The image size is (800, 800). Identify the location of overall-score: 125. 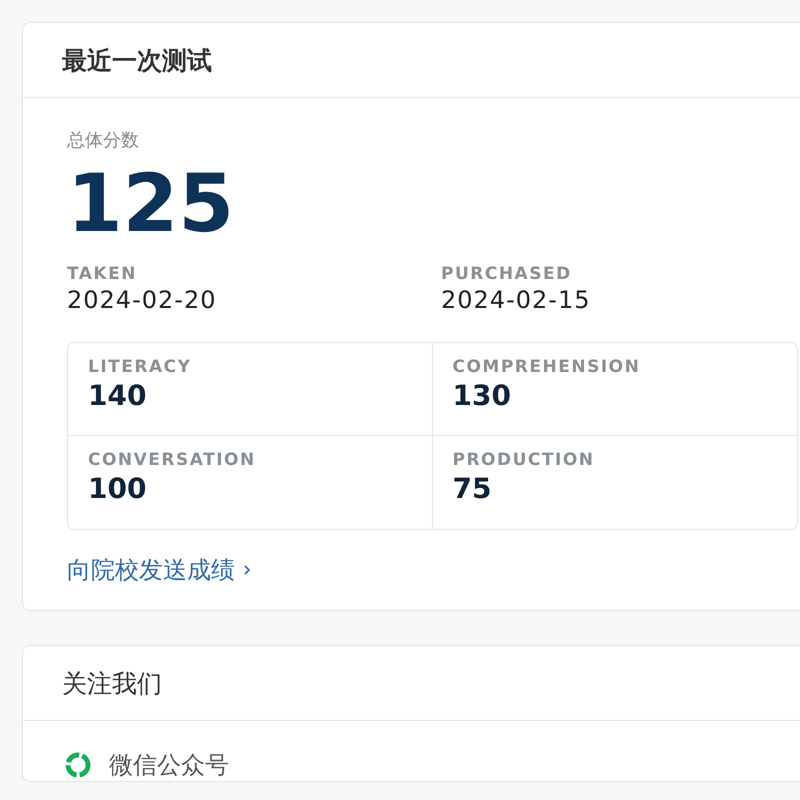
(151, 204).